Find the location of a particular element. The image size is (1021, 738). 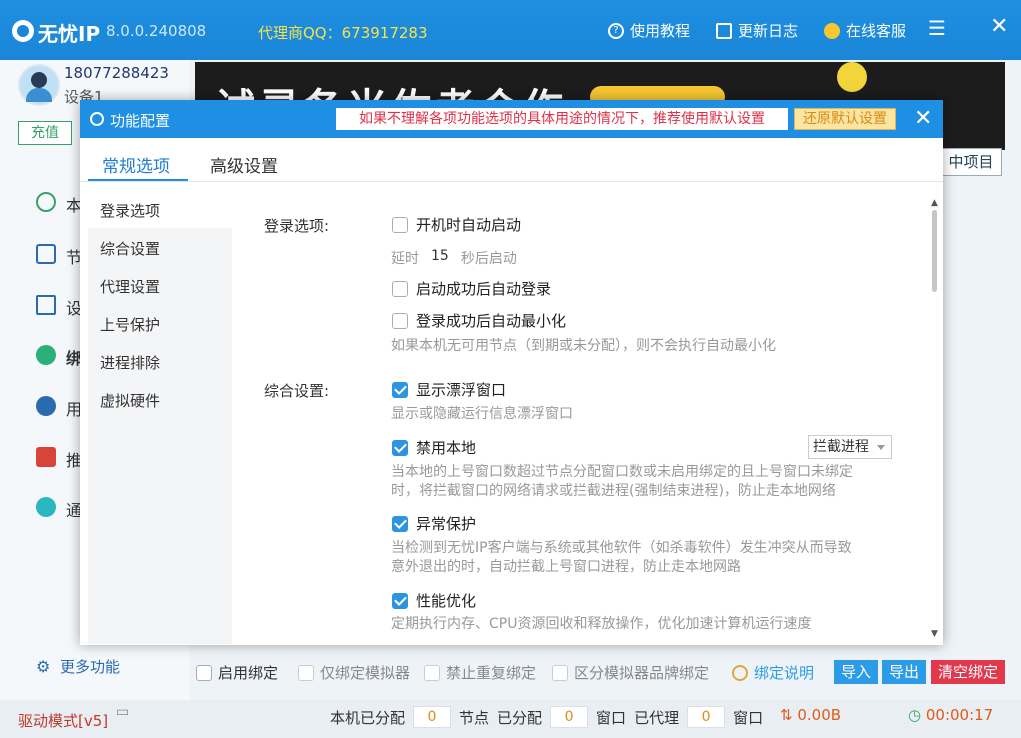

nav-item-process-exclude: 进程排除 is located at coordinates (130, 362).